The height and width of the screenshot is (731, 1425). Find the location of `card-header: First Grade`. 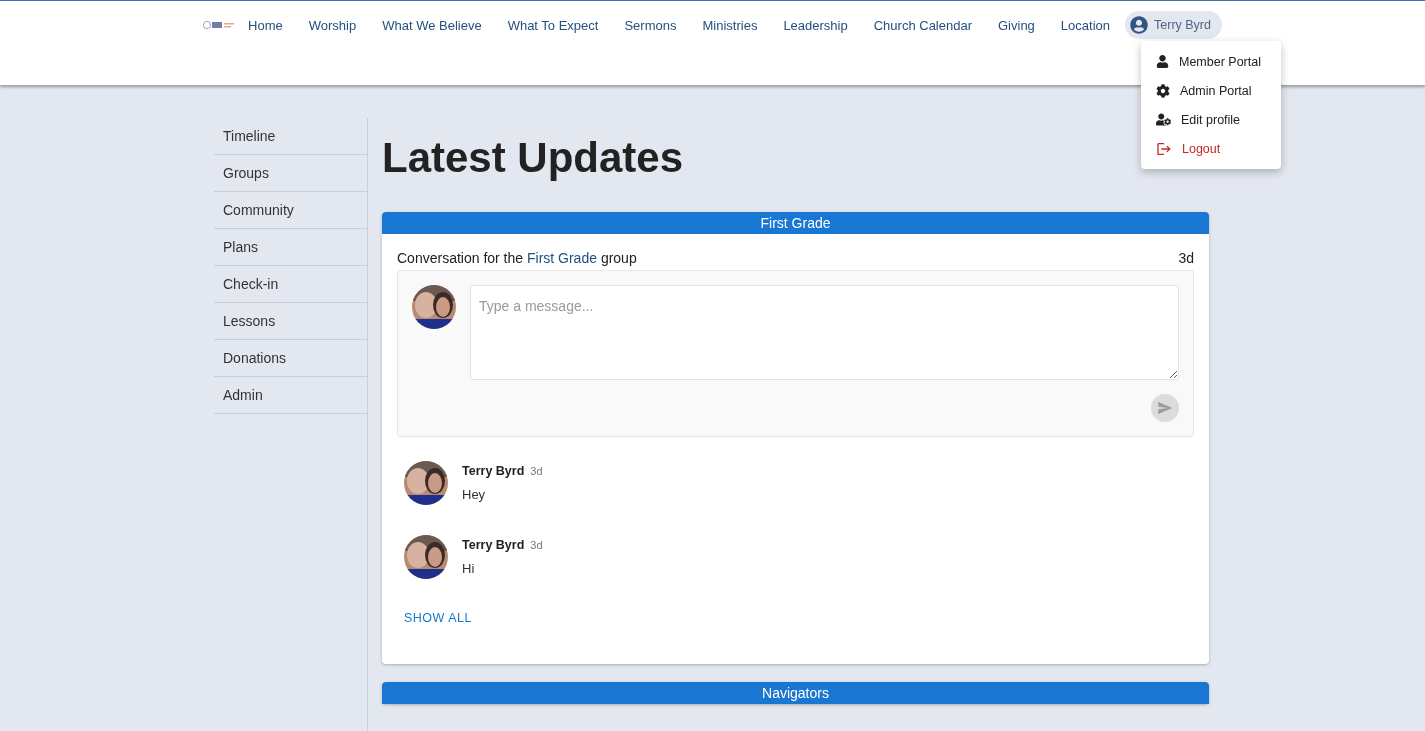

card-header: First Grade is located at coordinates (795, 223).